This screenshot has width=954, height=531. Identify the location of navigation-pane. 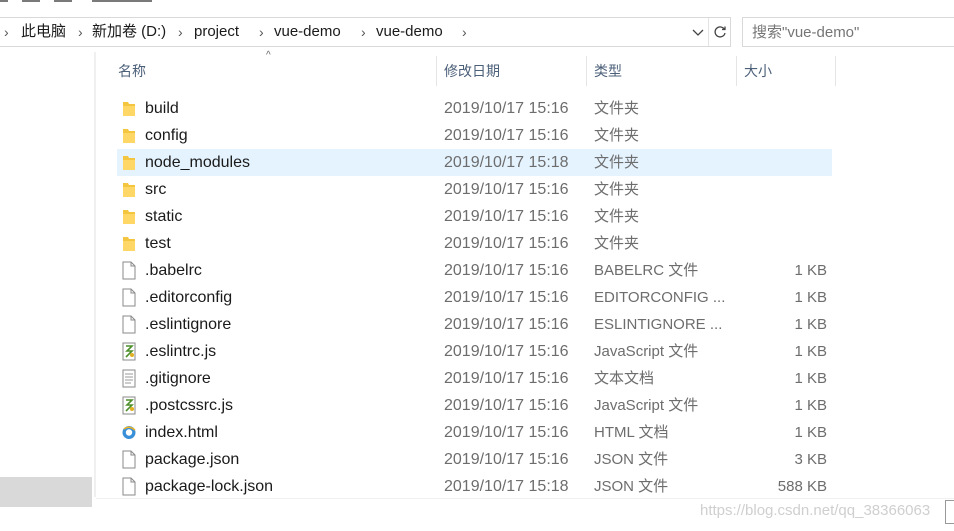
(48, 291).